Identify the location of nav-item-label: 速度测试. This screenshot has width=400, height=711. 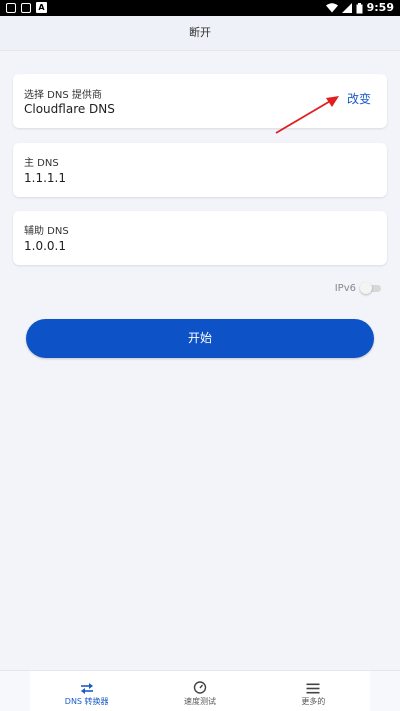
(199, 701).